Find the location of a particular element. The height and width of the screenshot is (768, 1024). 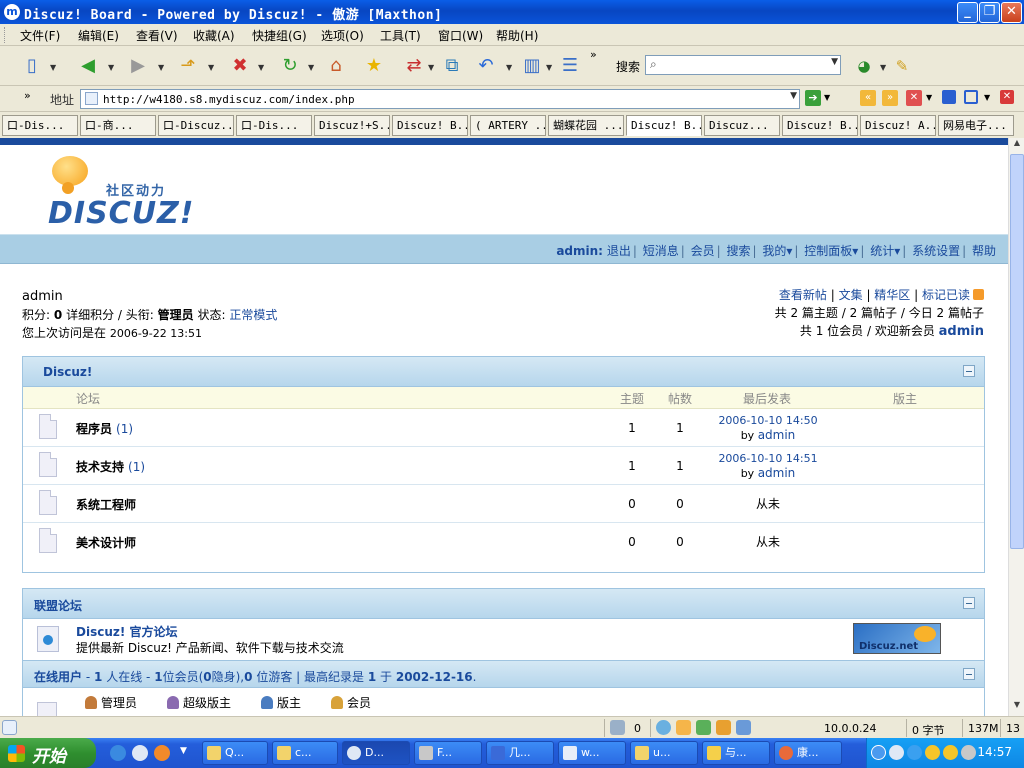

search-box: ⌕ ▼ is located at coordinates (743, 65).